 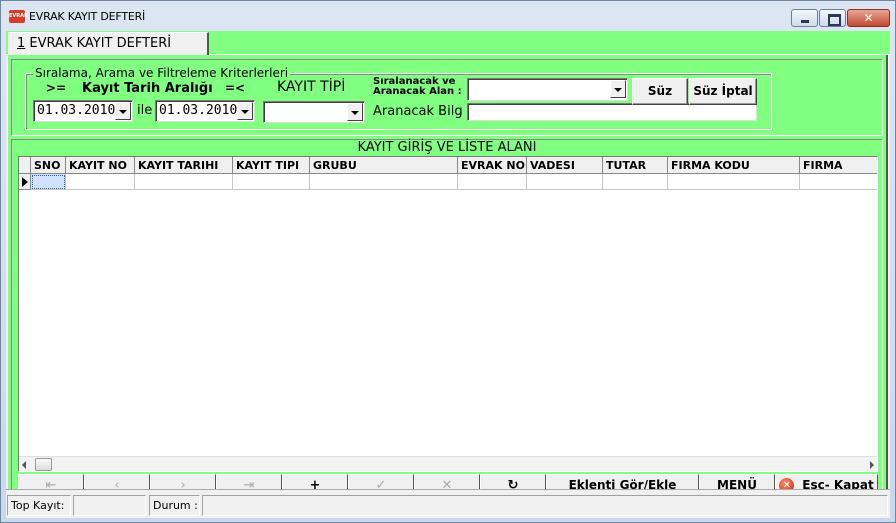 What do you see at coordinates (448, 463) in the screenshot?
I see `horizontal-scrollbar` at bounding box center [448, 463].